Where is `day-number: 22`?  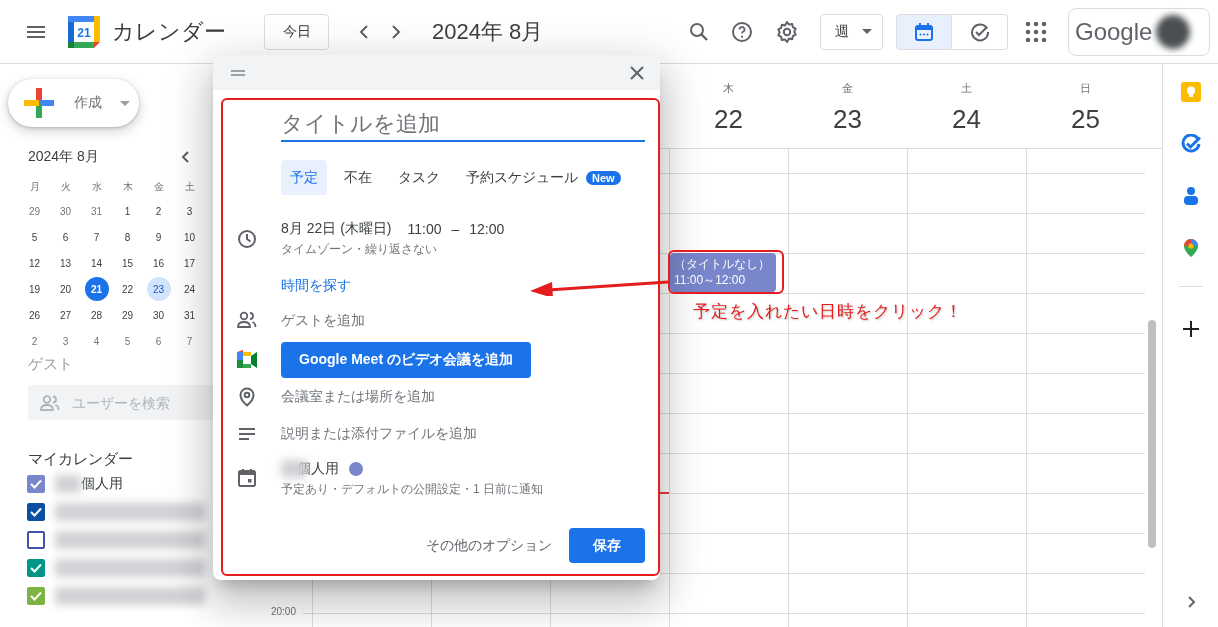
day-number: 22 is located at coordinates (728, 119).